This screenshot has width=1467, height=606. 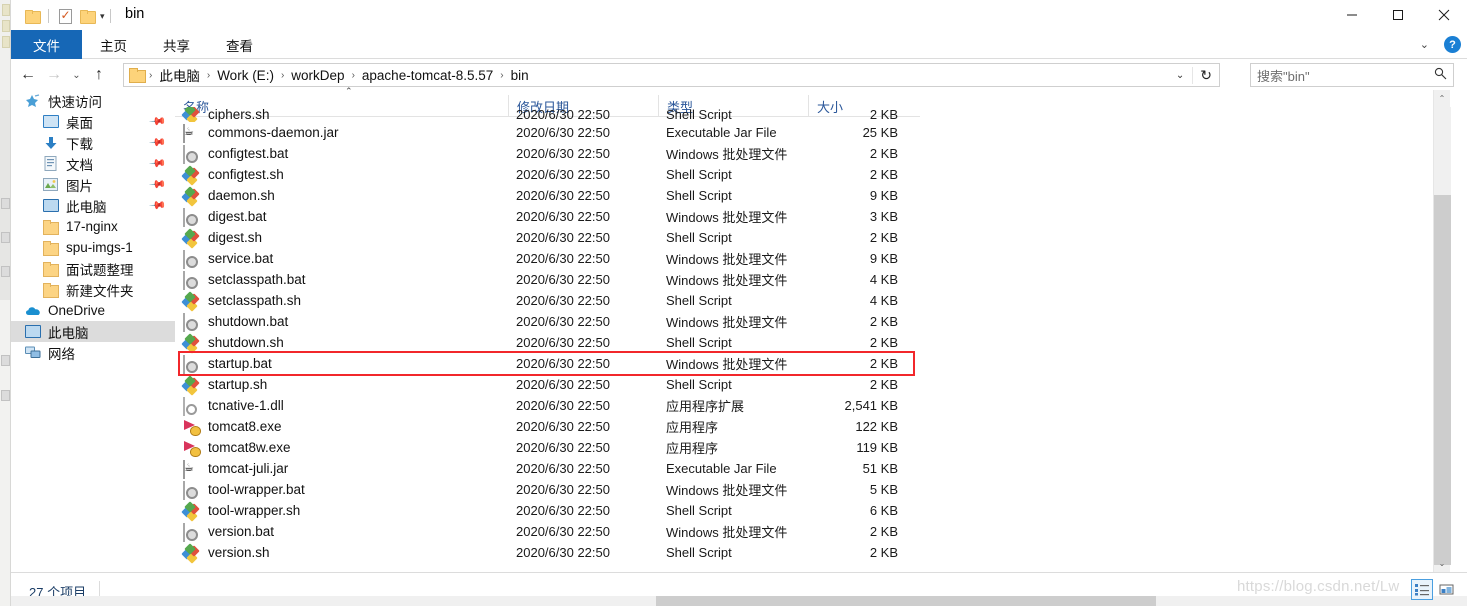 What do you see at coordinates (93, 289) in the screenshot?
I see `sidebar-item-9: 新建文件夹` at bounding box center [93, 289].